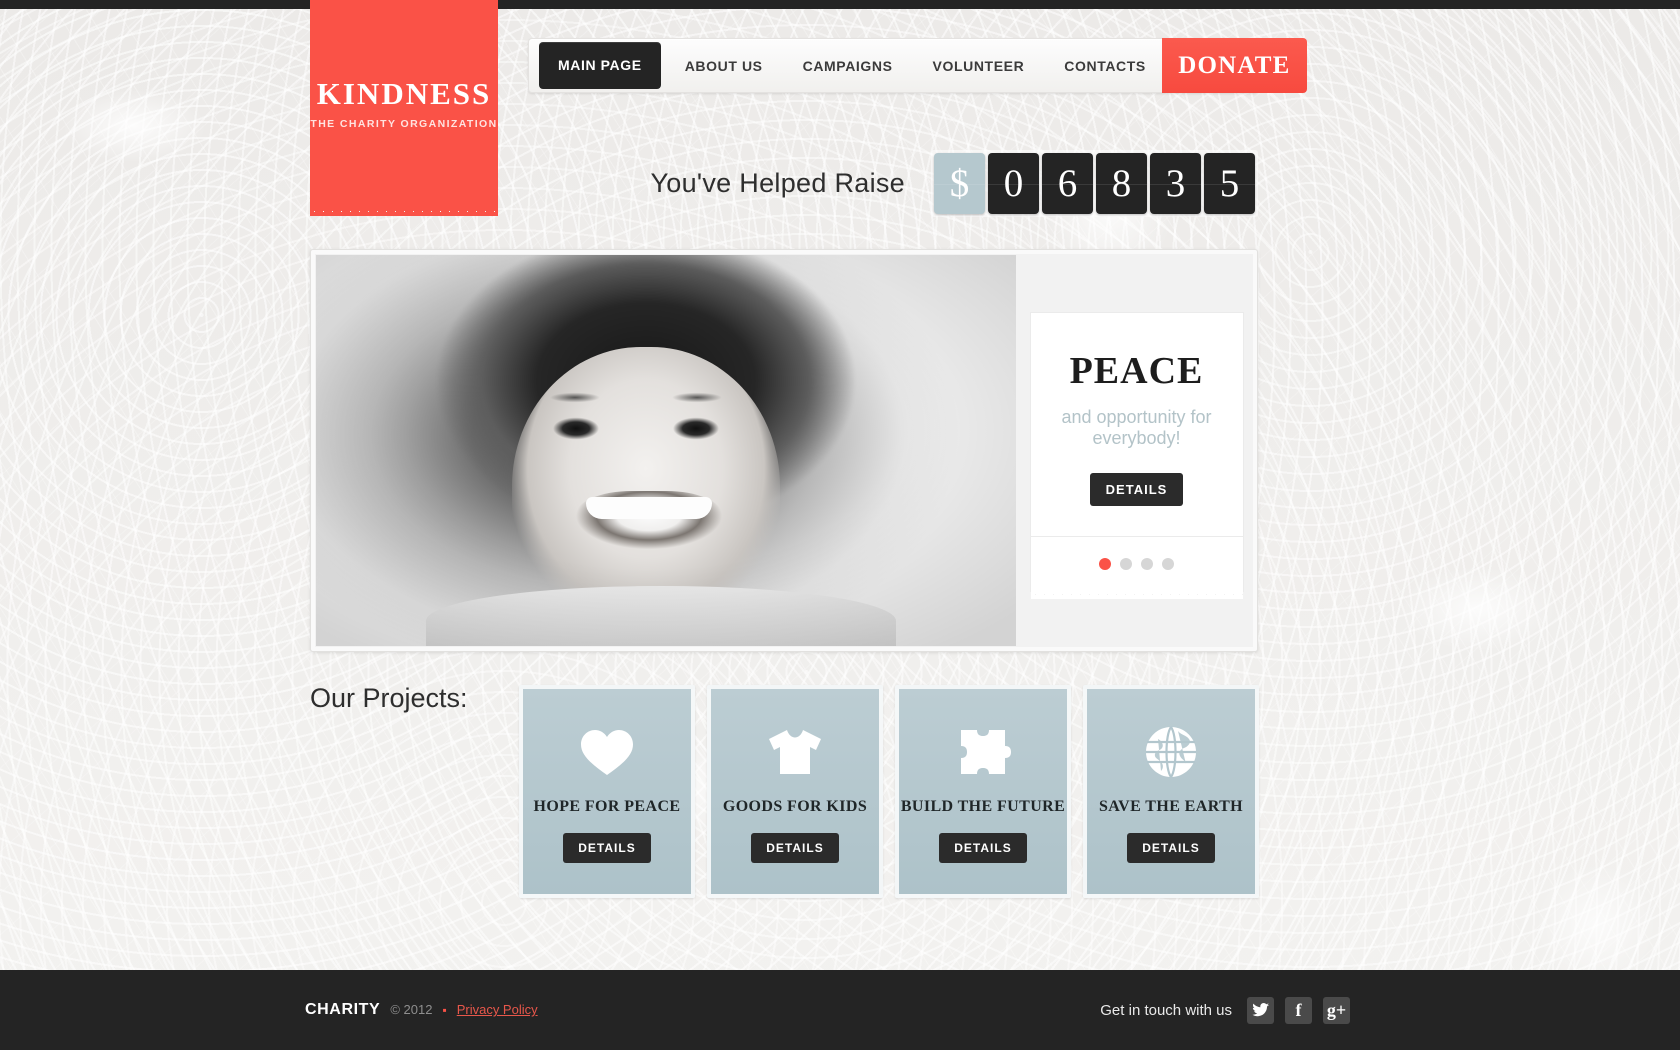 Image resolution: width=1680 pixels, height=1050 pixels. I want to click on privacy-policy-link: Privacy Policy, so click(497, 1009).